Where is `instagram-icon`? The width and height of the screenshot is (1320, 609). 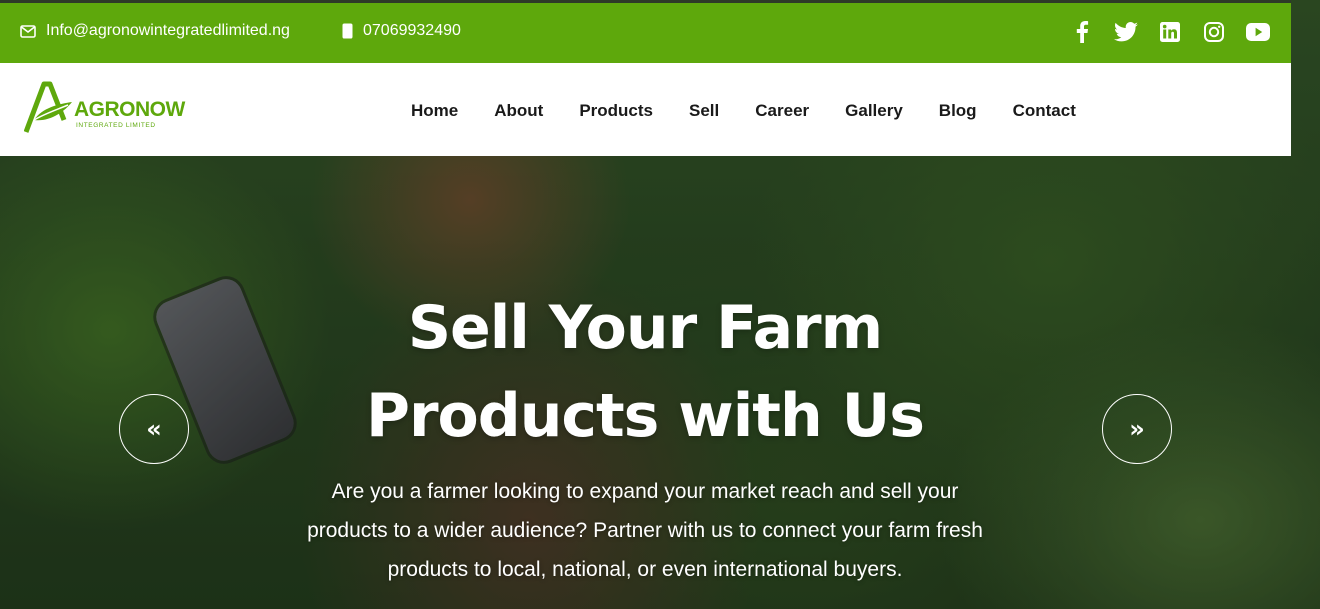 instagram-icon is located at coordinates (1214, 32).